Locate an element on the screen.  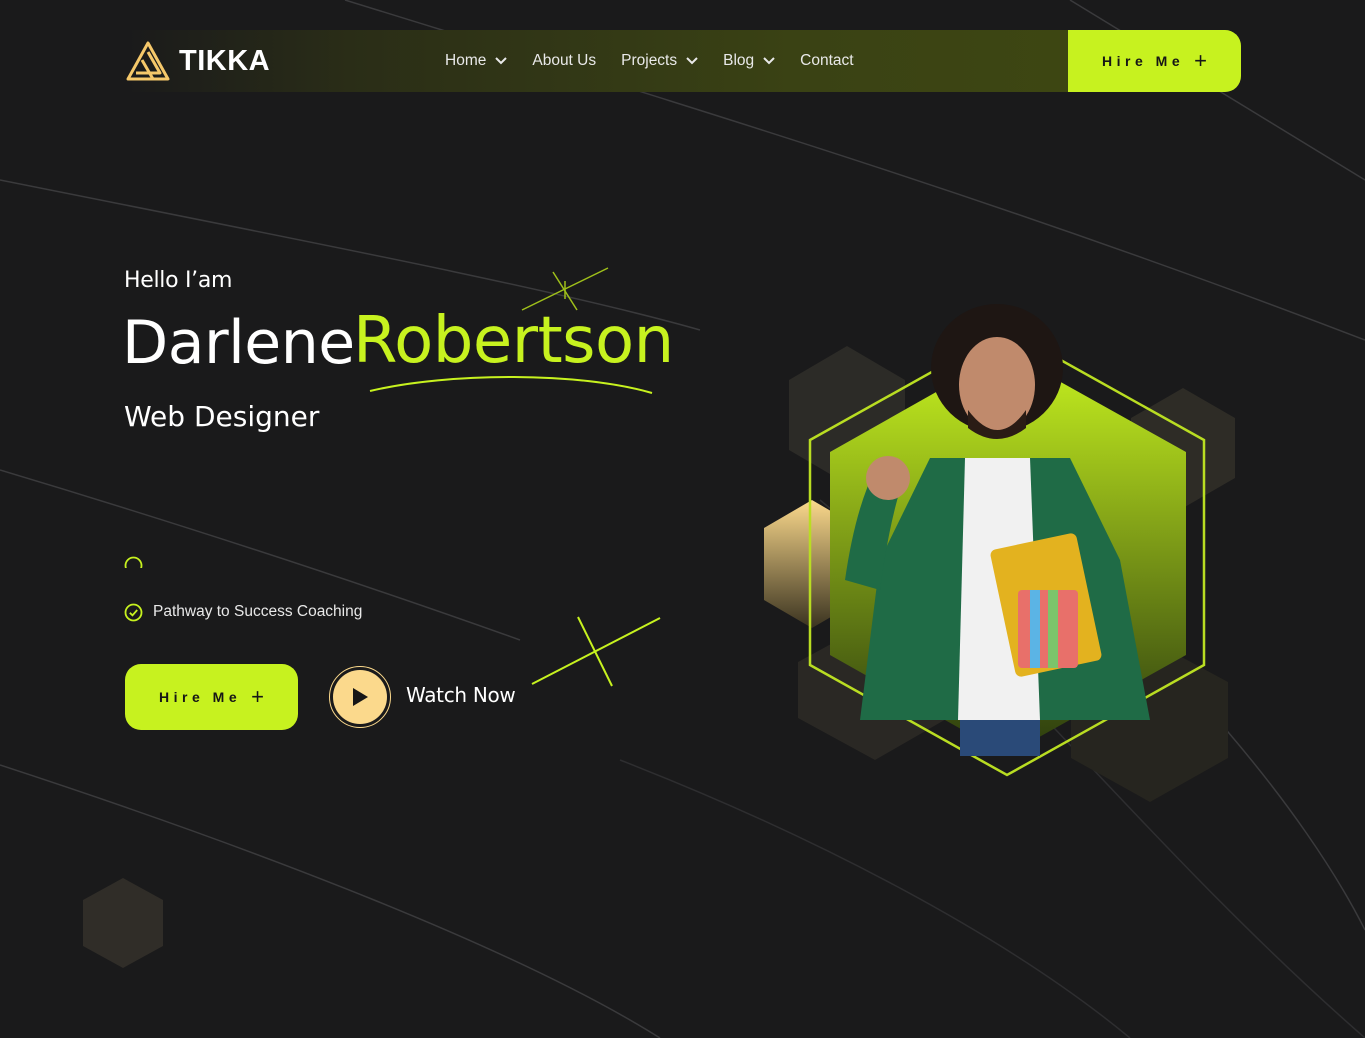
nav-label: Contact is located at coordinates (827, 60).